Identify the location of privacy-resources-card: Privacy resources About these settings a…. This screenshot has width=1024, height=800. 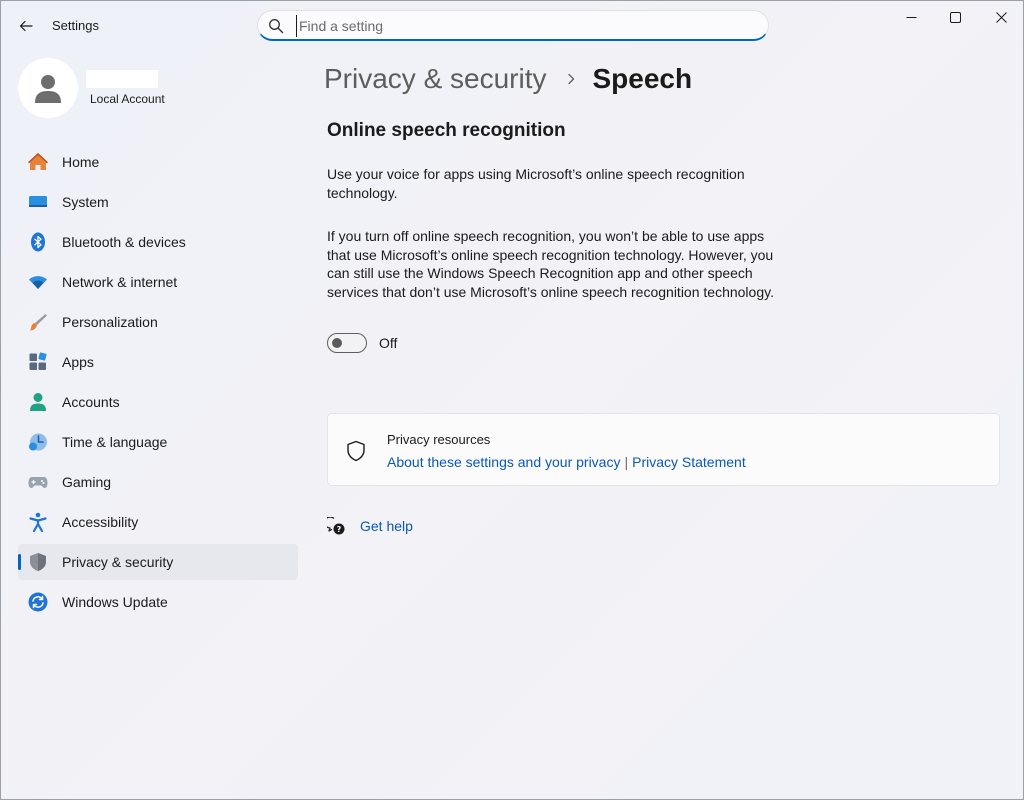
(663, 449).